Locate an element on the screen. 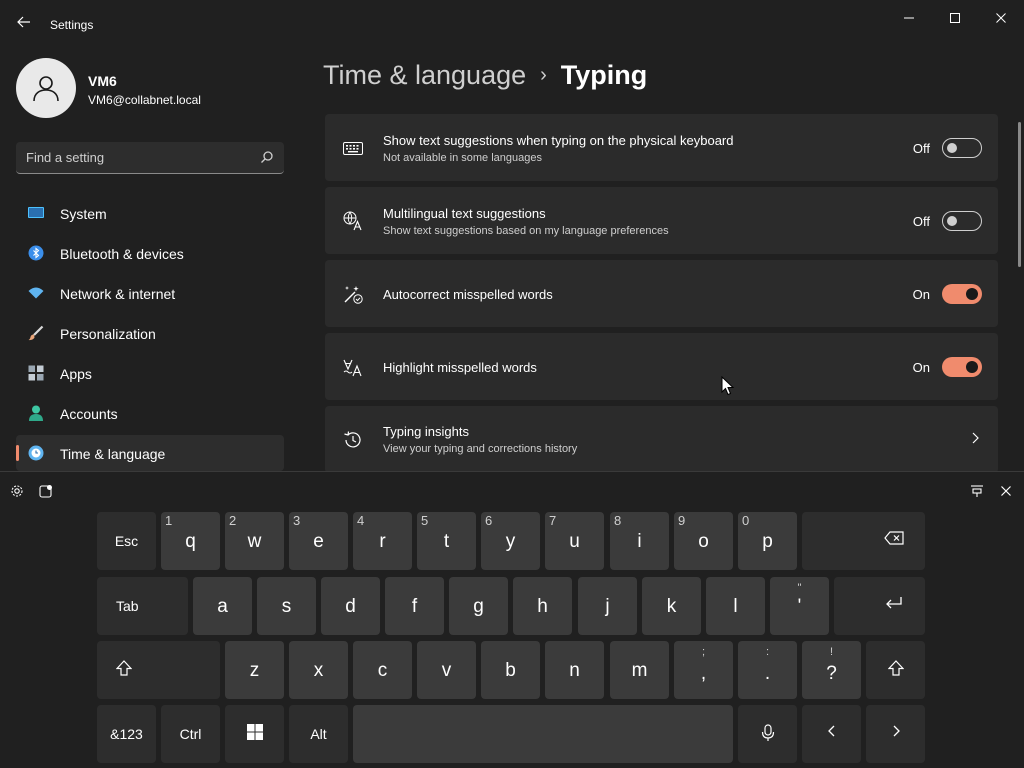  key-l: l is located at coordinates (735, 606).